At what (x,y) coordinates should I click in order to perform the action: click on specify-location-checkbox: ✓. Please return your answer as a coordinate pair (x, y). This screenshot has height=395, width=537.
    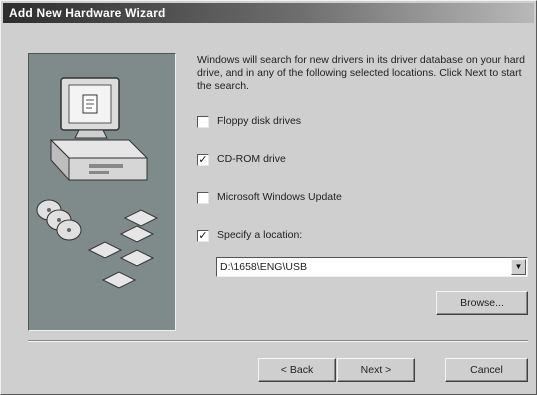
    Looking at the image, I should click on (203, 236).